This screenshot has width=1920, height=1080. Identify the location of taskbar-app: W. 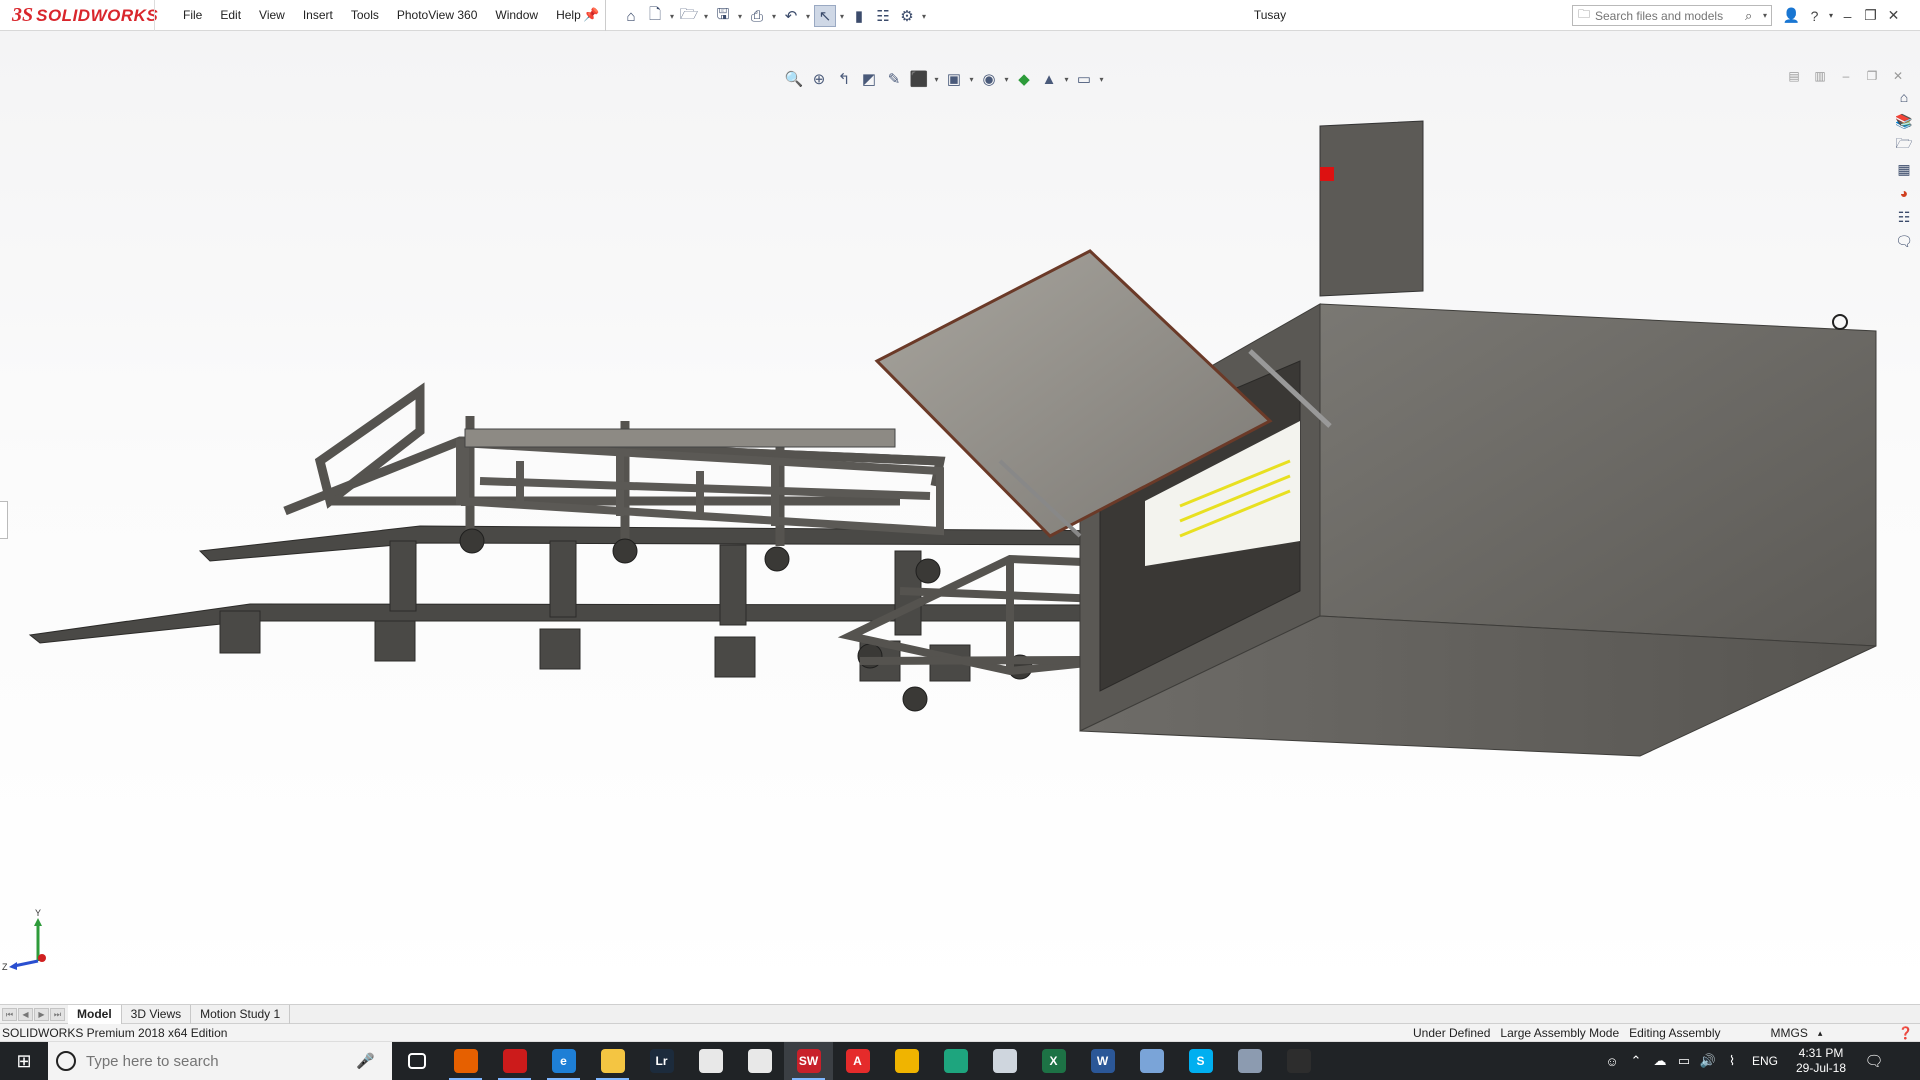
(1102, 1061).